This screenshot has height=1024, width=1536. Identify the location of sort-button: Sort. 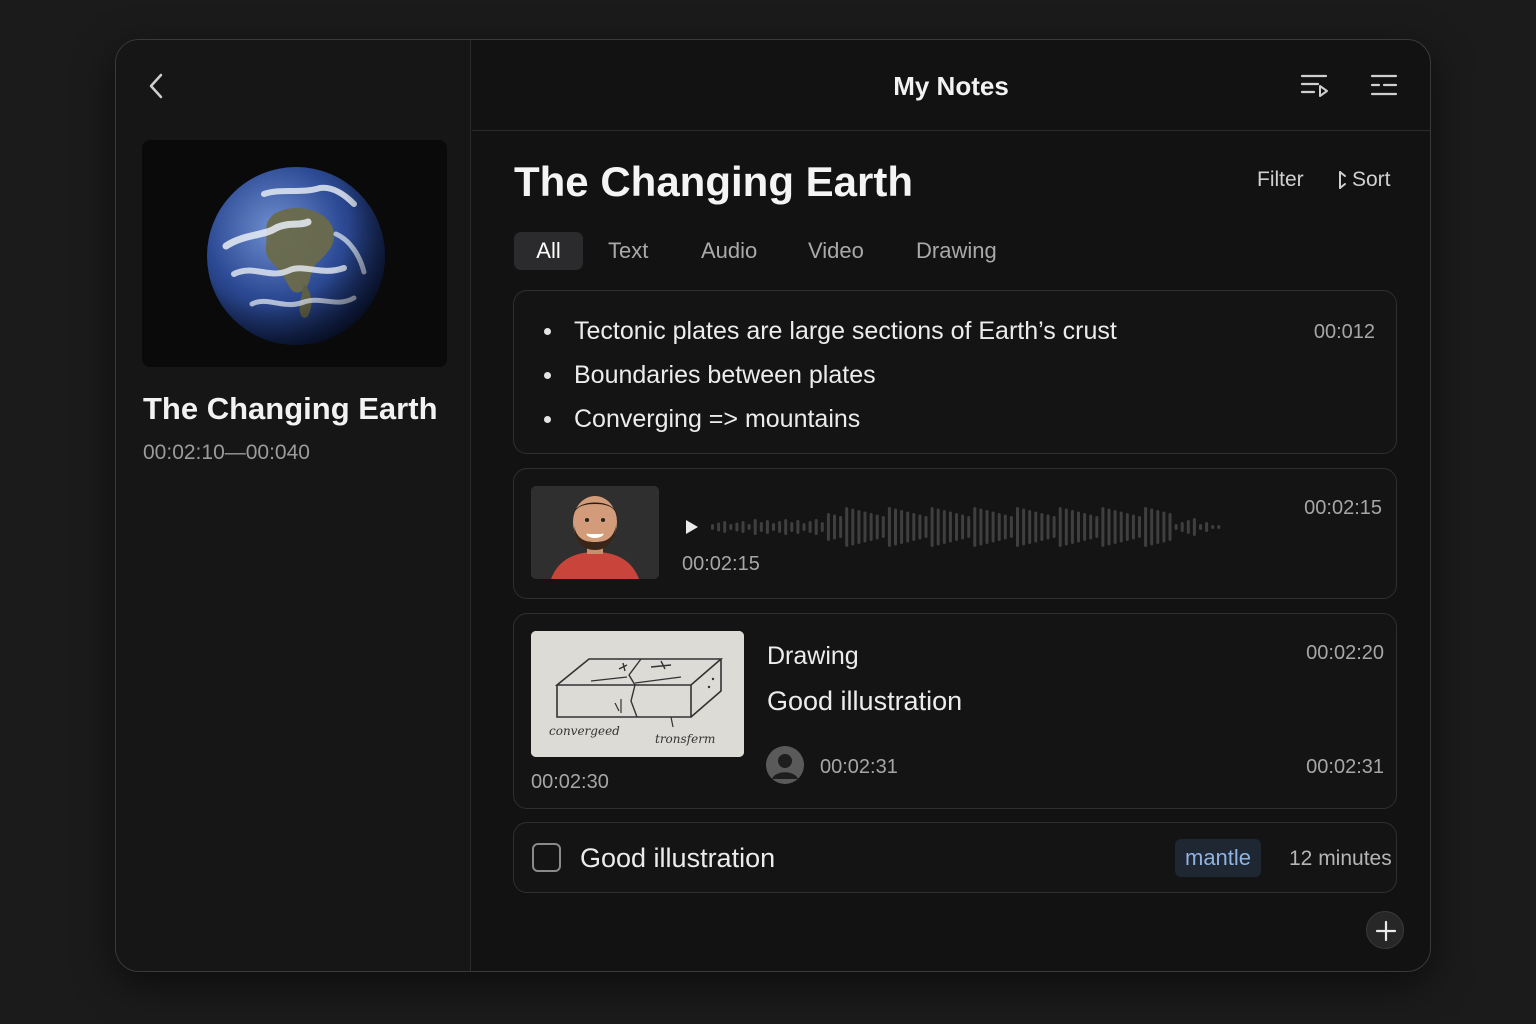
(1363, 180).